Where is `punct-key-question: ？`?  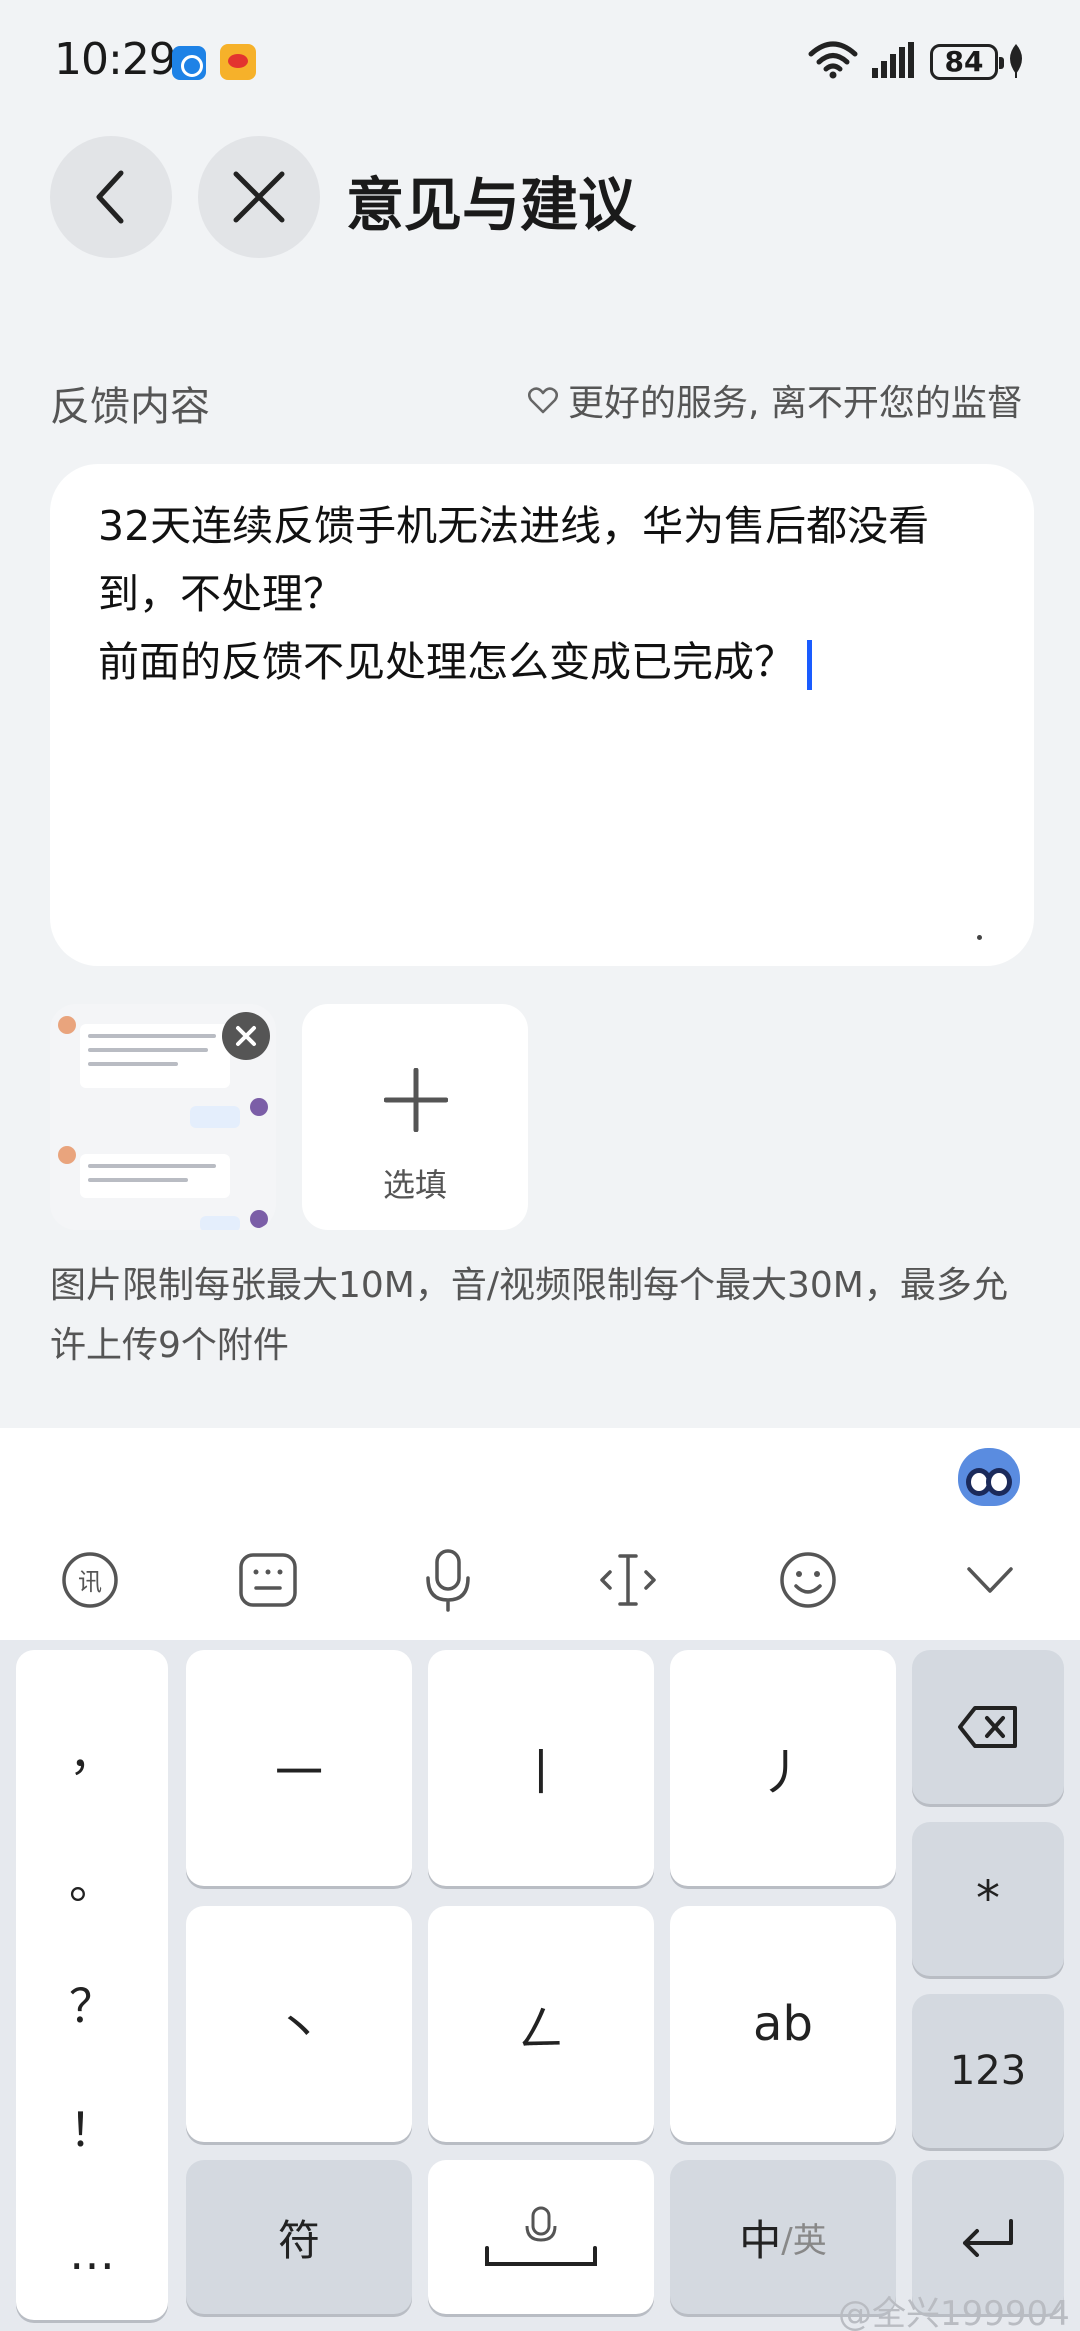 punct-key-question: ？ is located at coordinates (92, 2003).